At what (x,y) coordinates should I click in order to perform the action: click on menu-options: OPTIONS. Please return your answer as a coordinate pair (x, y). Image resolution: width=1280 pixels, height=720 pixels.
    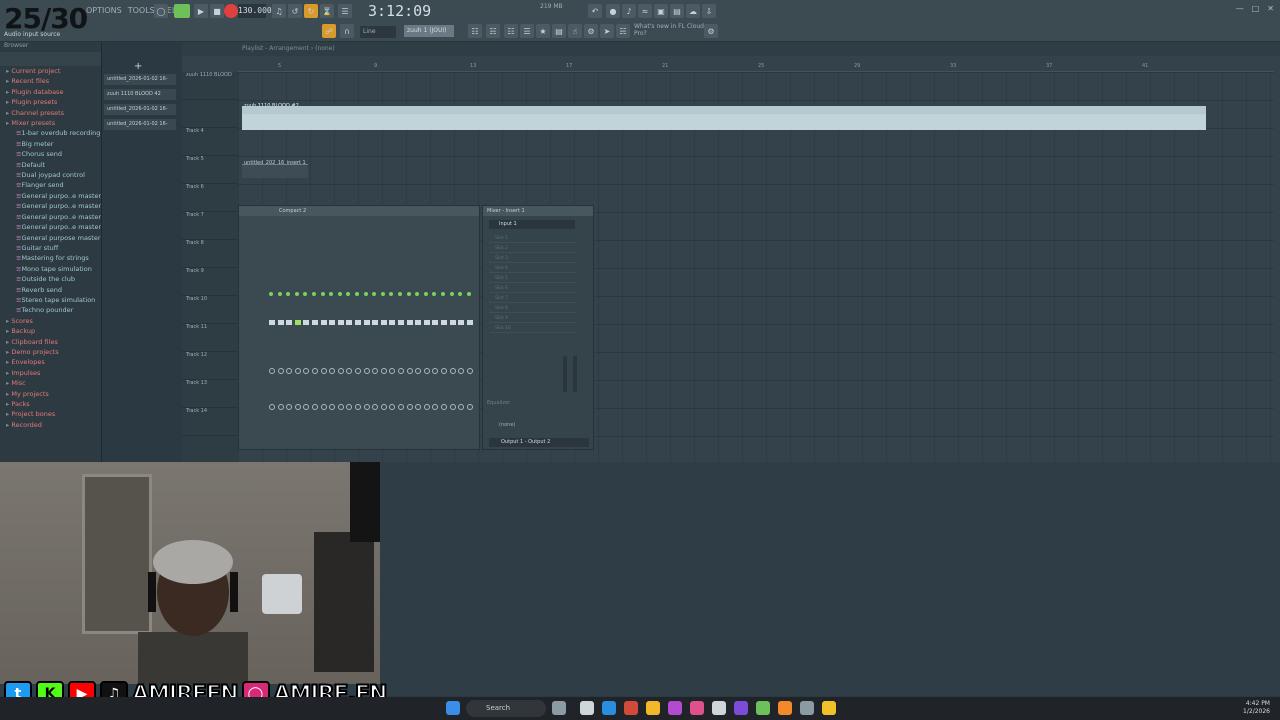
    Looking at the image, I should click on (104, 10).